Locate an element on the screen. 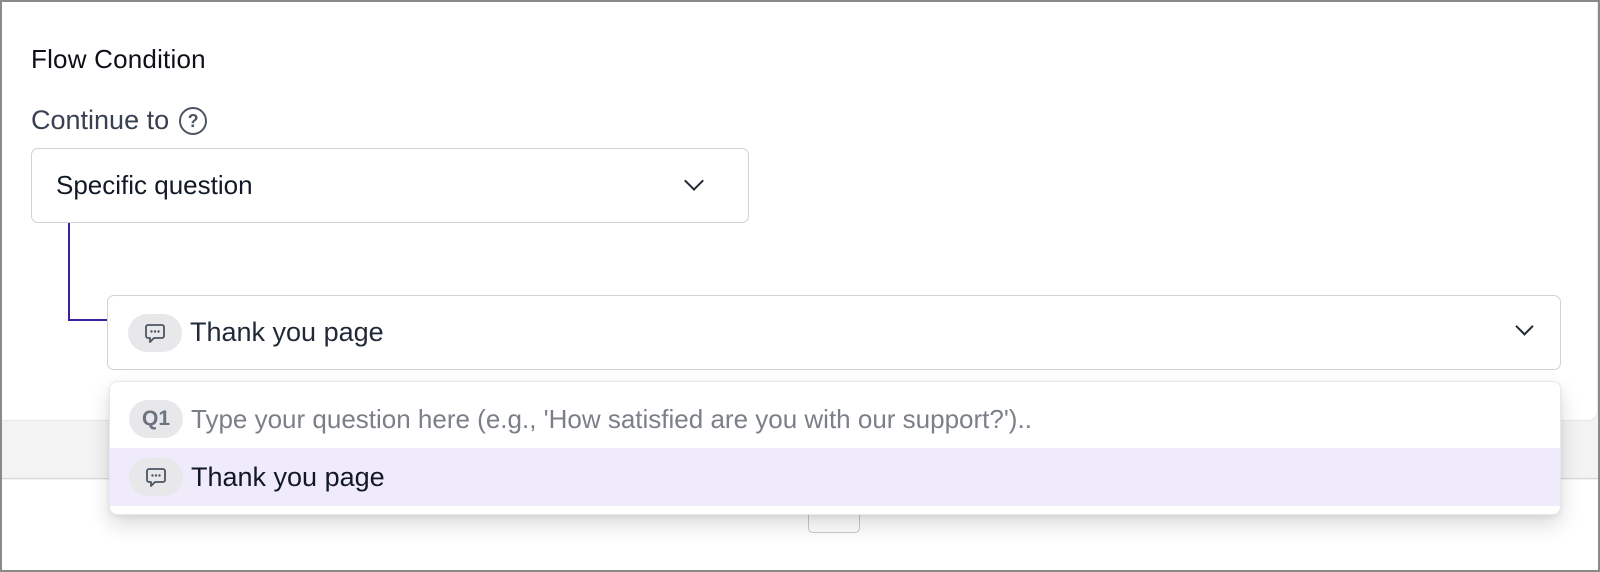 The image size is (1600, 572). continue-to-label-row: Continue to ? is located at coordinates (119, 120).